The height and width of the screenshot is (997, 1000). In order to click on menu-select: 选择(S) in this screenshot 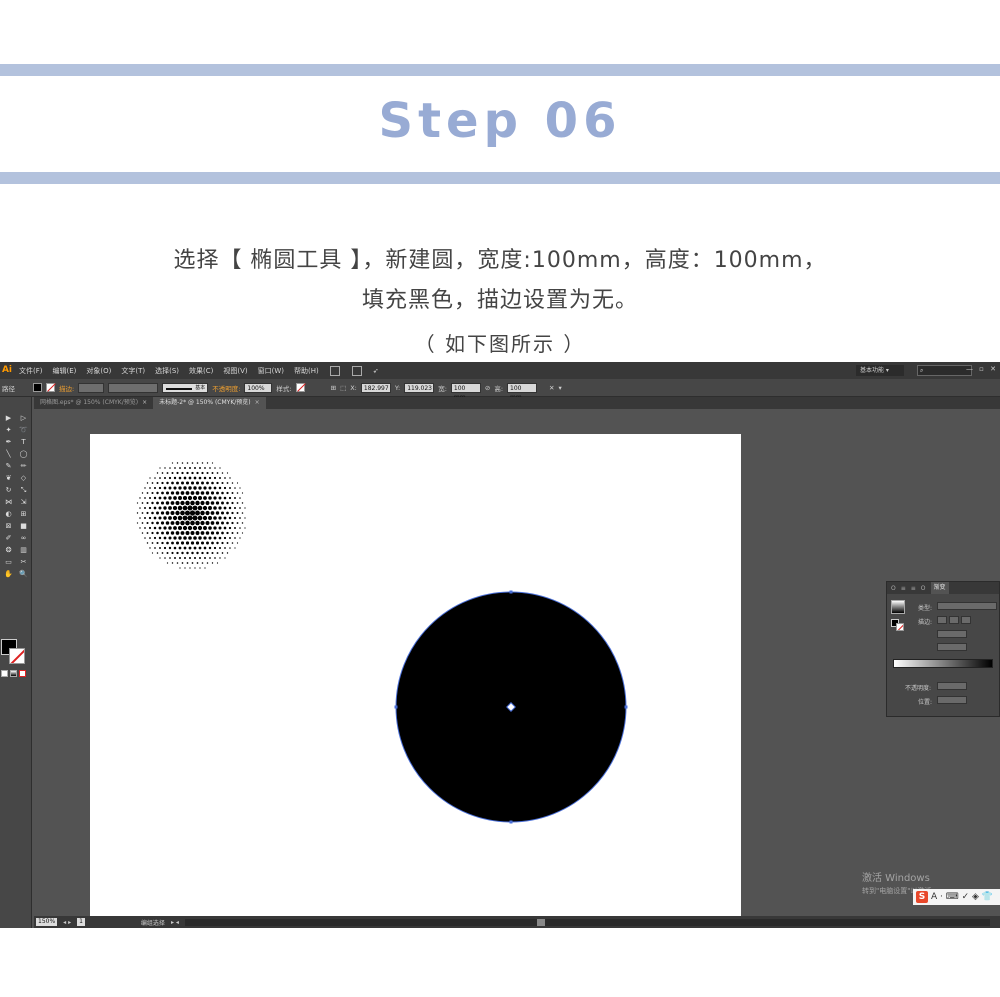, I will do `click(167, 371)`.